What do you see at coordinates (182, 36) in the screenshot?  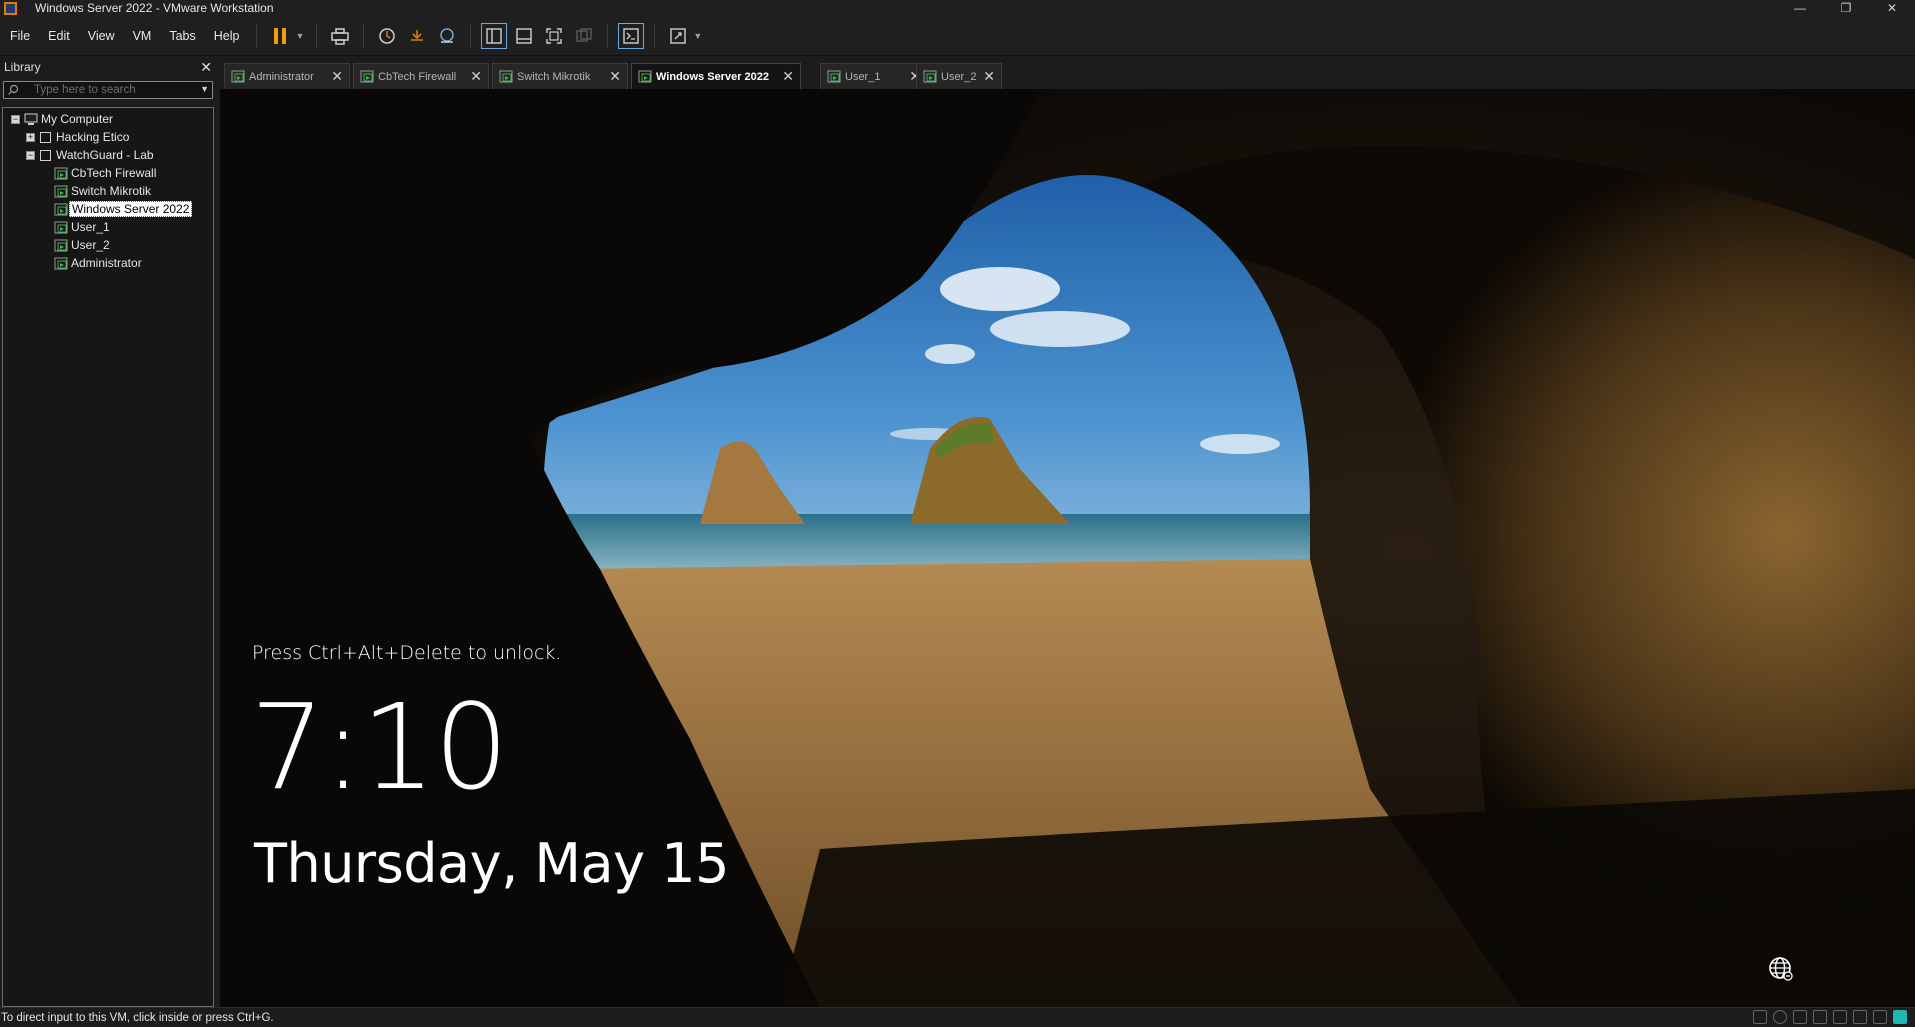 I see `menu-tabs: Tabs` at bounding box center [182, 36].